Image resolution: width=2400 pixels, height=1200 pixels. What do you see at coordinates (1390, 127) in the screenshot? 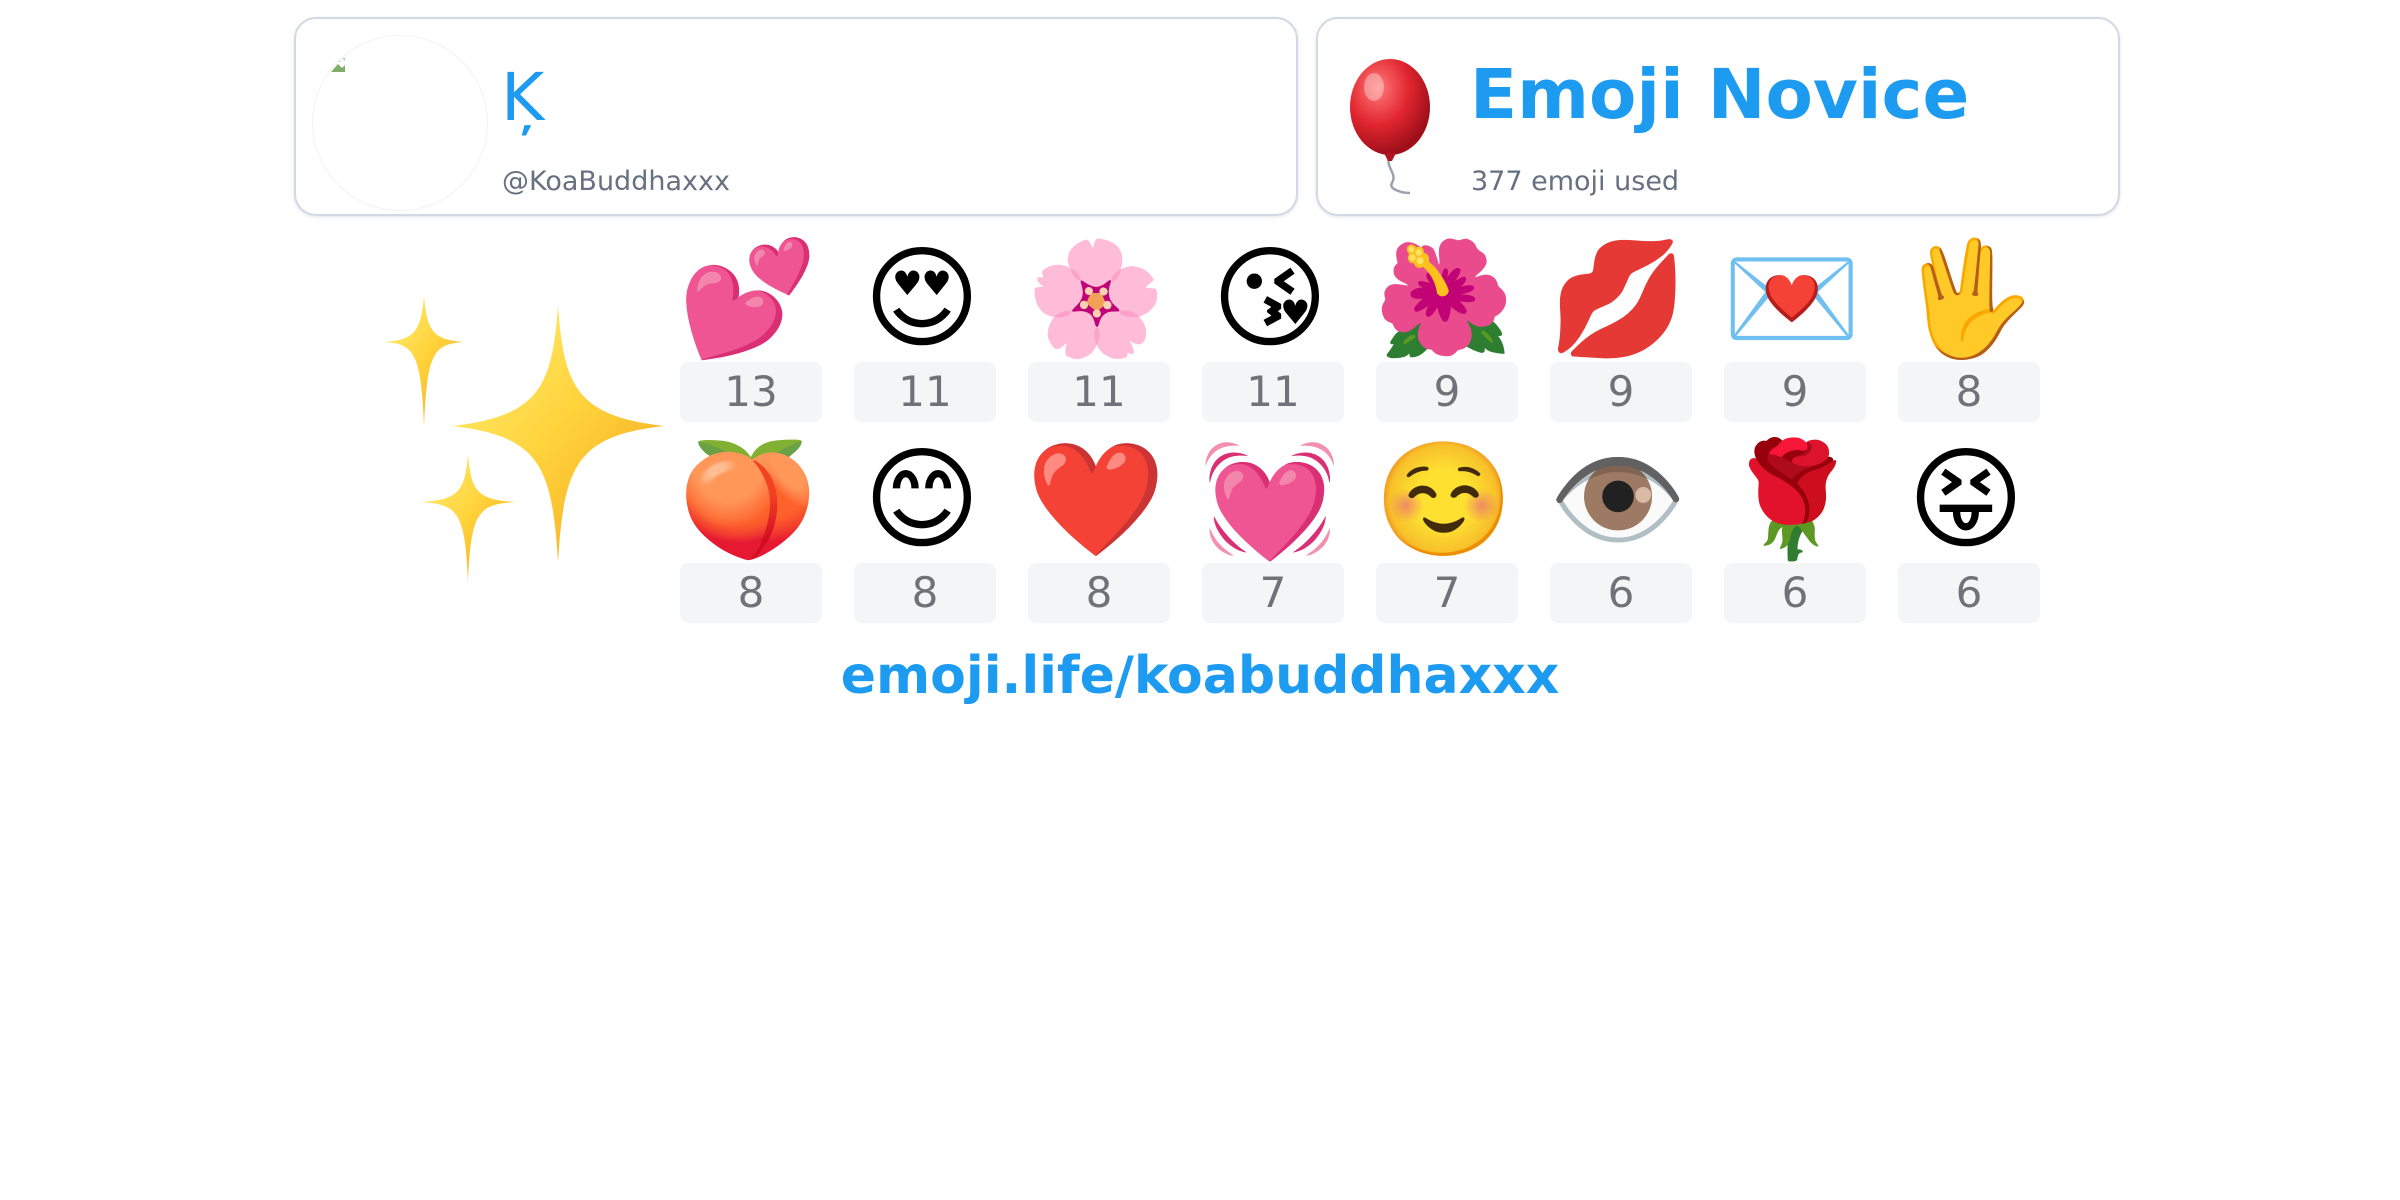
I see `balloon-icon` at bounding box center [1390, 127].